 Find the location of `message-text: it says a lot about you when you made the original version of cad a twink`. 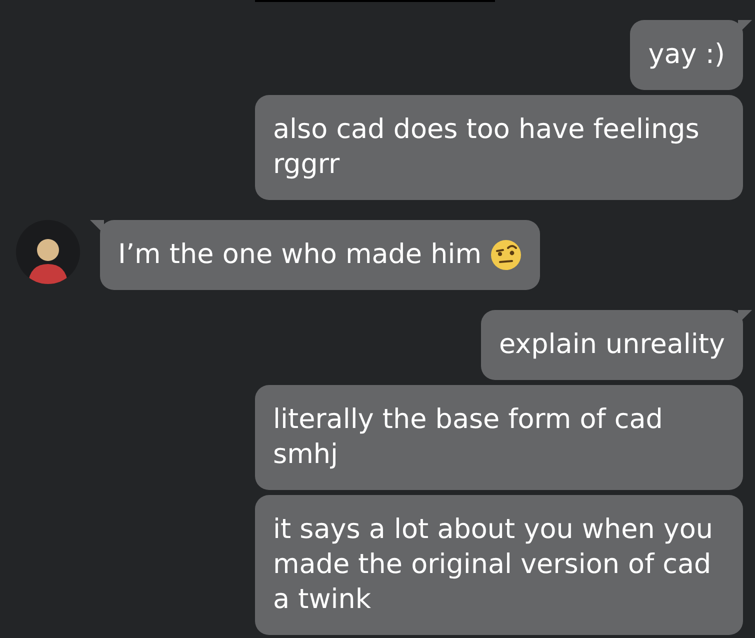

message-text: it says a lot about you when you made the original version of cad a twink is located at coordinates (493, 565).